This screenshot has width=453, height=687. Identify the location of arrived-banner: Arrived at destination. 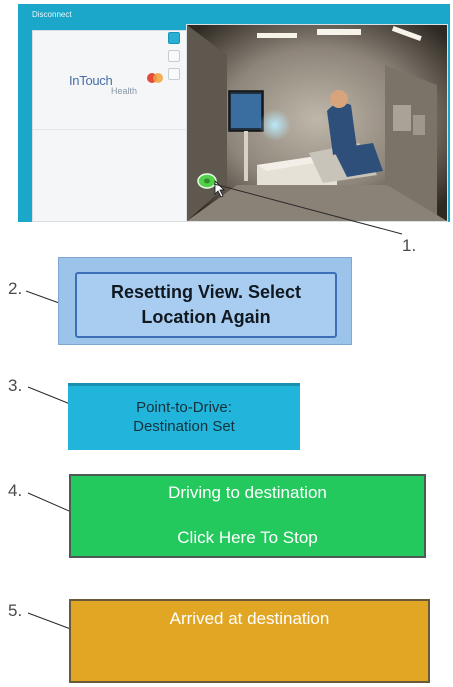
(249, 641).